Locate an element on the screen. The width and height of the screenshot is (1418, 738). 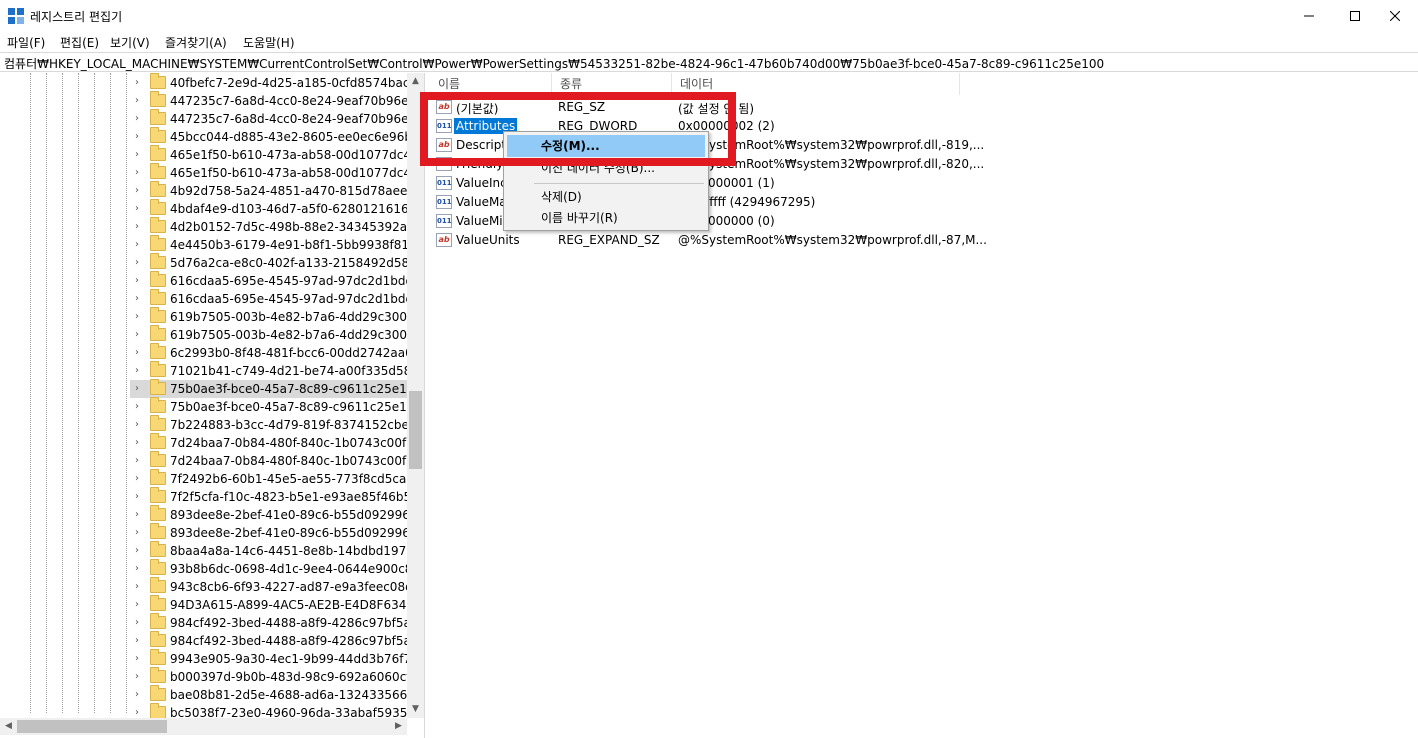
tree-key-item: › 984cf492-3bed-4488-a8f9-4286c97bf5aa is located at coordinates (274, 622).